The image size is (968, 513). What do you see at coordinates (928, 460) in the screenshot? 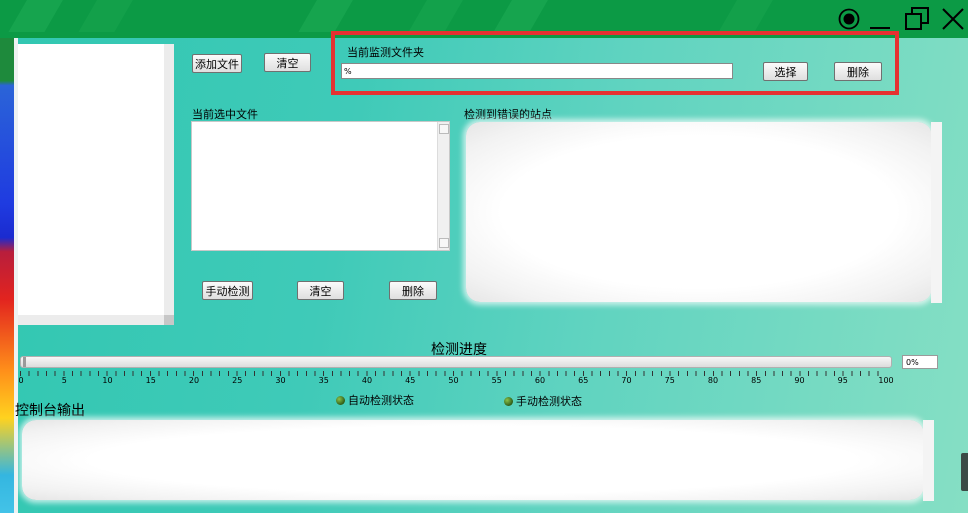
I see `console-scrollbar` at bounding box center [928, 460].